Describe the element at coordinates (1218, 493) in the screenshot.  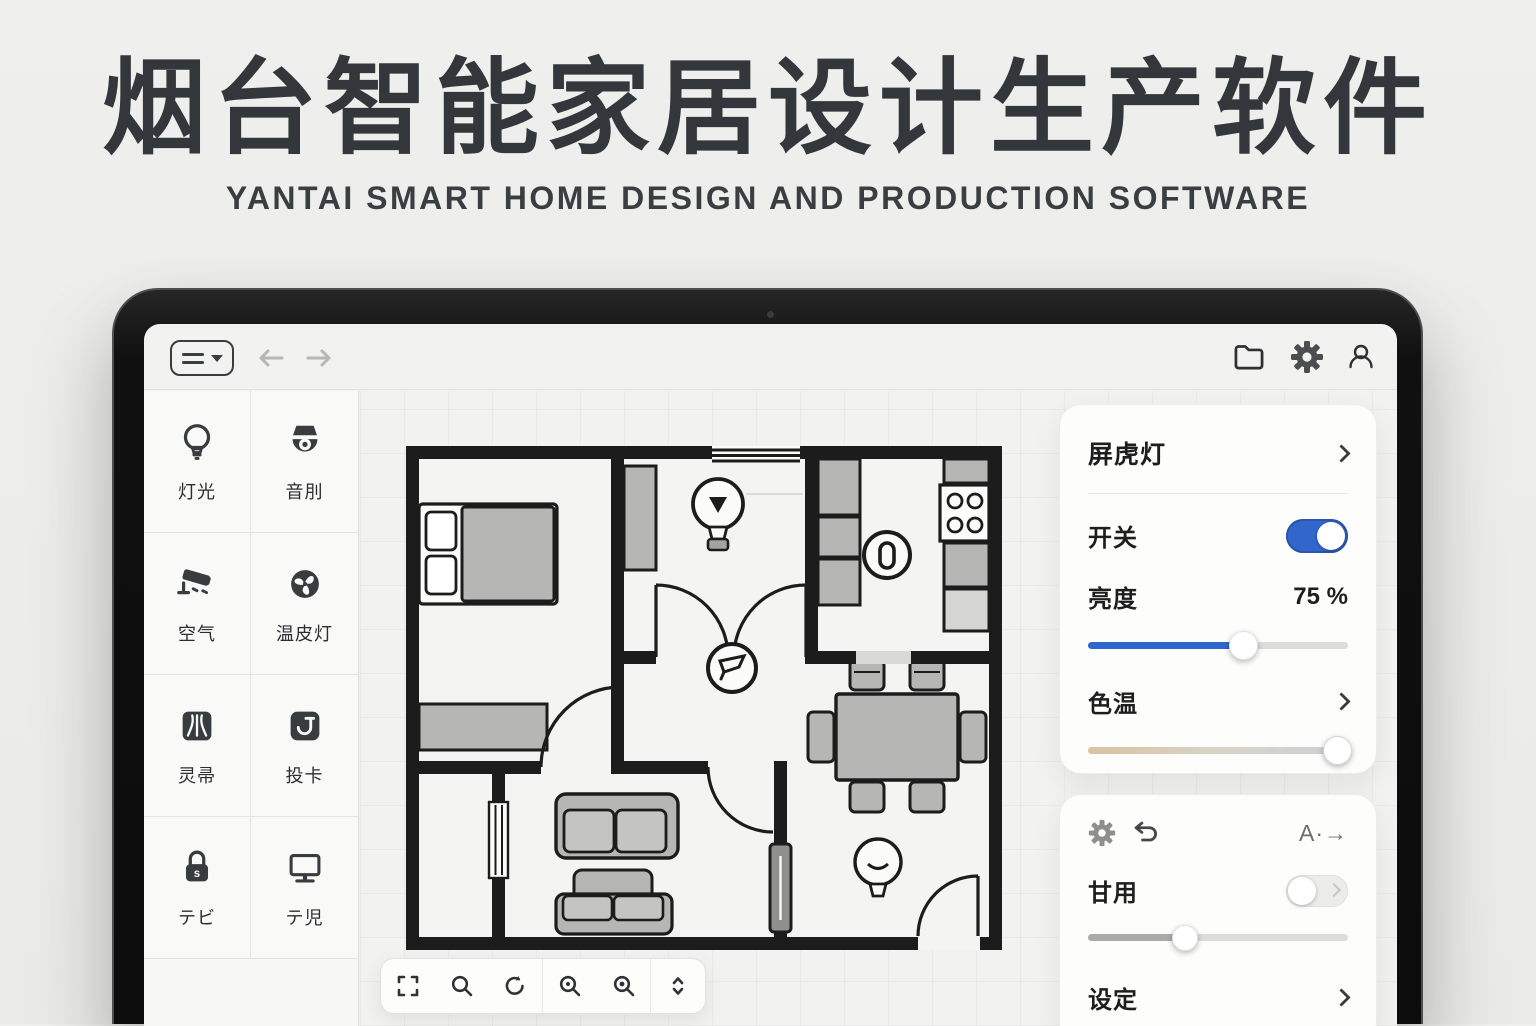
I see `divider` at that location.